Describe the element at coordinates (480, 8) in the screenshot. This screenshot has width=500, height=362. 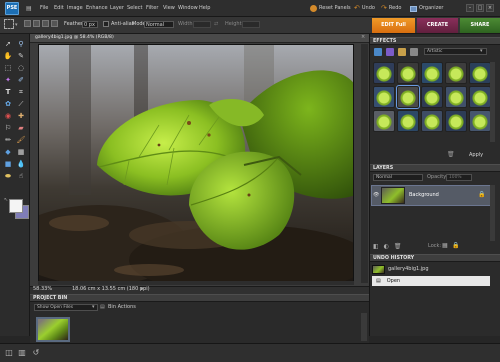
I see `maximize-button: □` at that location.